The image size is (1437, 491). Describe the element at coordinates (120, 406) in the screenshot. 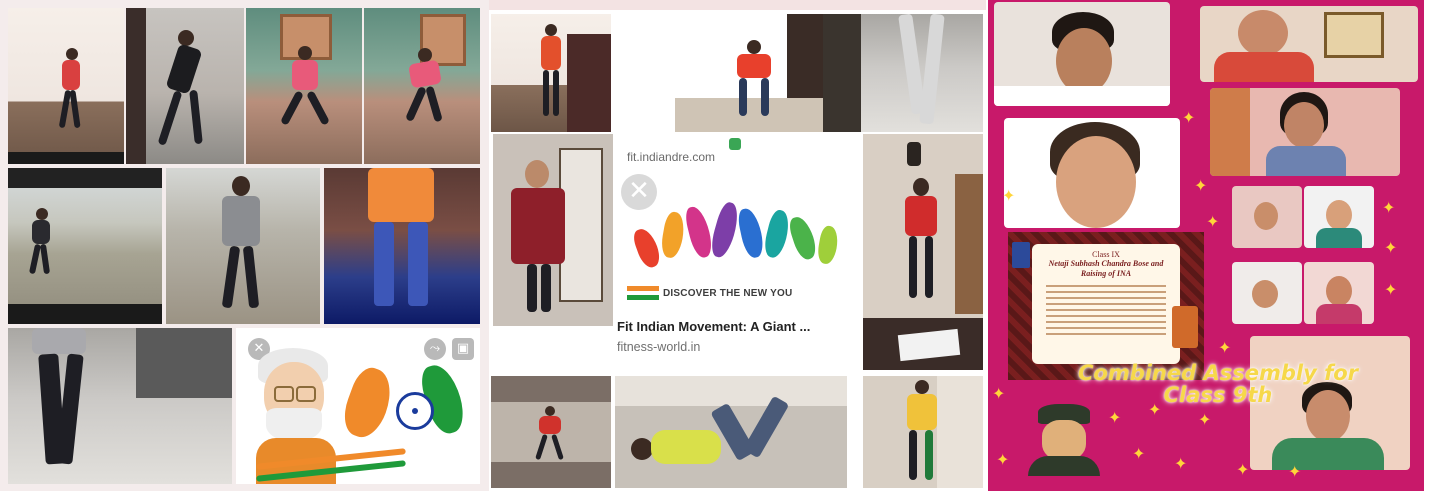

I see `photo-legs-floor` at that location.